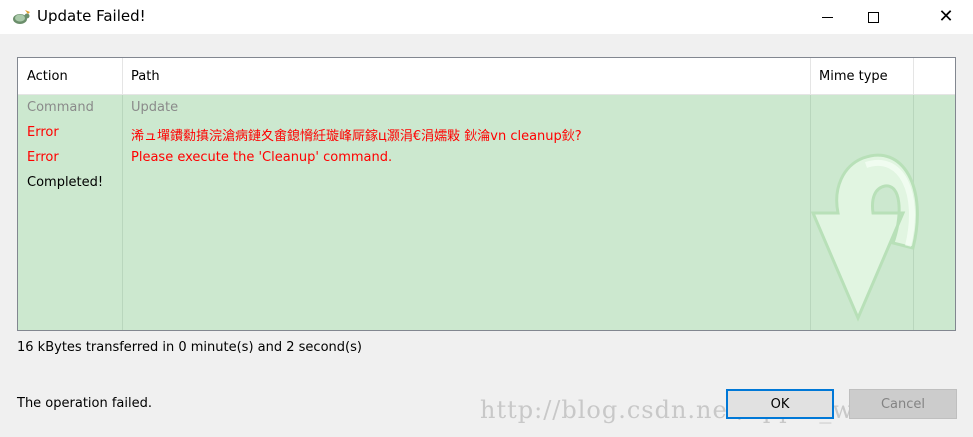  I want to click on ok-button: OK, so click(780, 404).